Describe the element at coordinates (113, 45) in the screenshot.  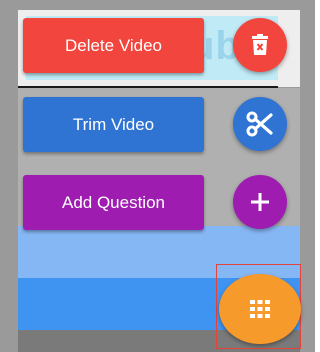
I see `delete-video-button: Delete Video` at that location.